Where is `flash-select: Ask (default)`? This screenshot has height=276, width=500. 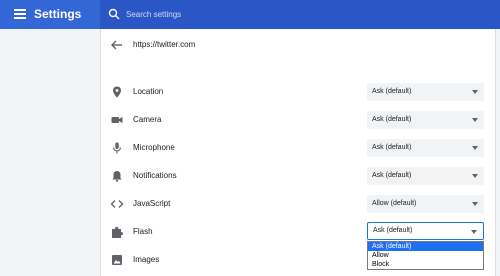 flash-select: Ask (default) is located at coordinates (425, 231).